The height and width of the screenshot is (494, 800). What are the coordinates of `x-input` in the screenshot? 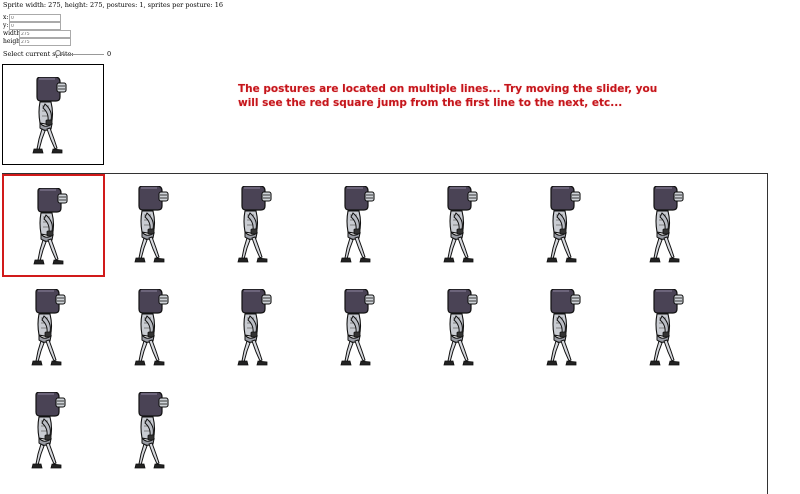 It's located at (35, 18).